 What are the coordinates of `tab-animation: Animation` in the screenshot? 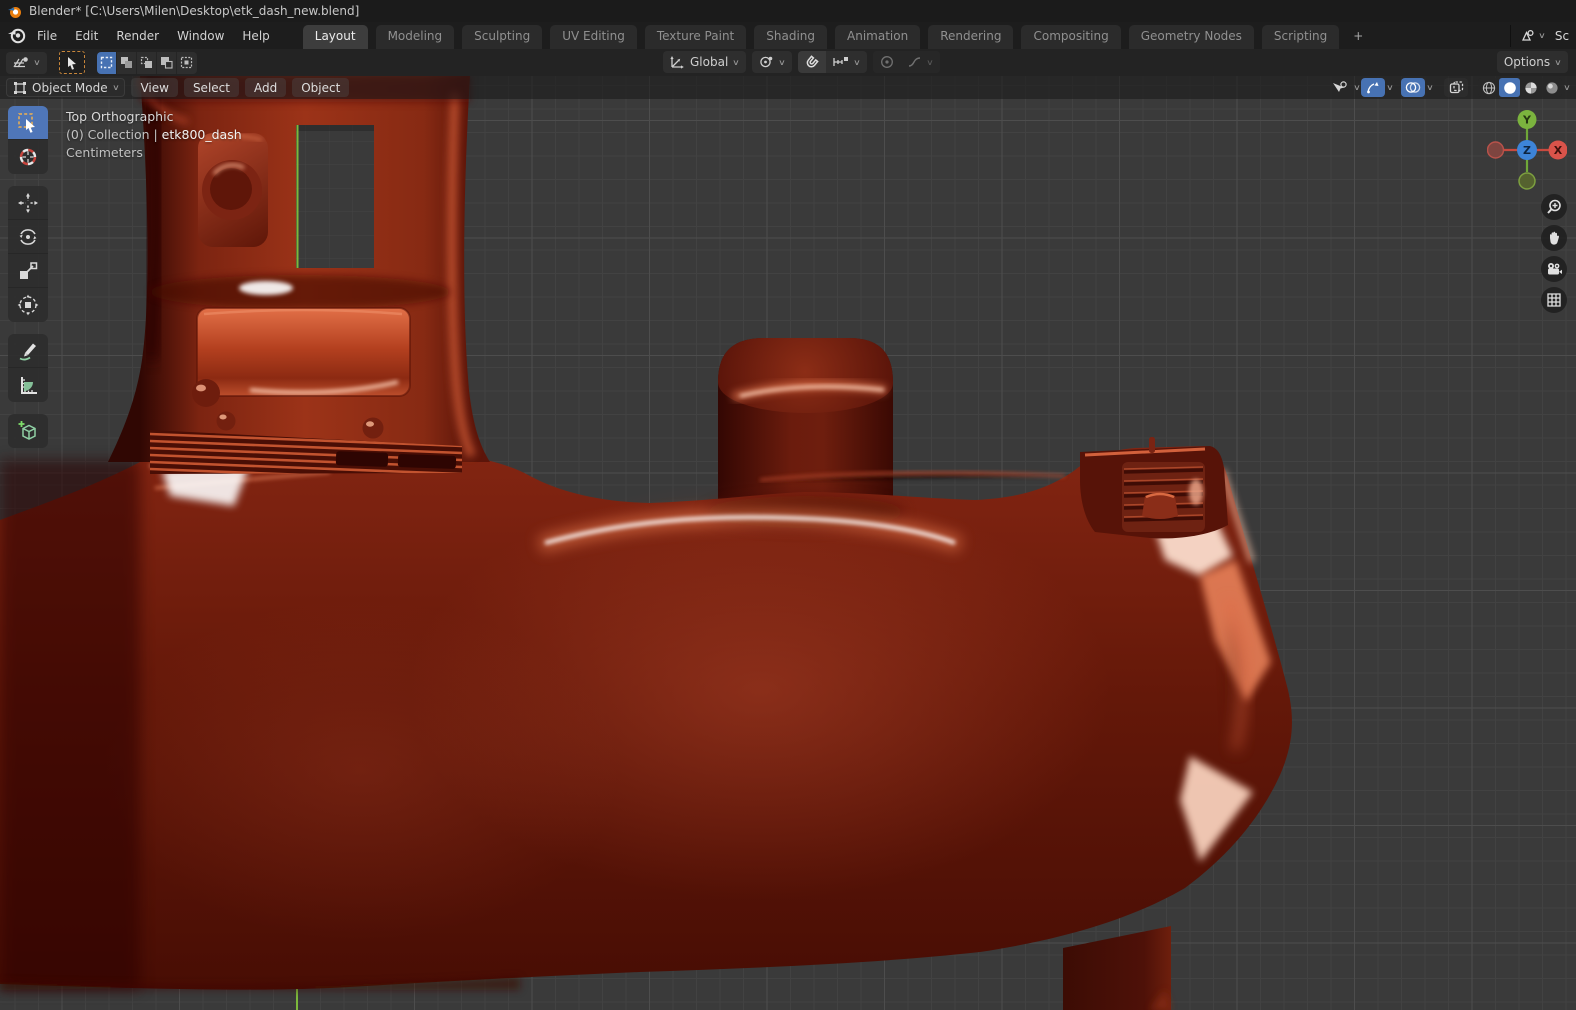 It's located at (878, 37).